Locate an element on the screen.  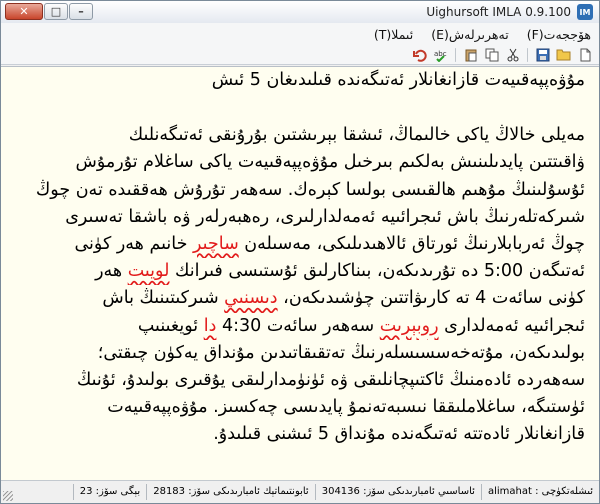
toolbar: abc is located at coordinates (300, 55).